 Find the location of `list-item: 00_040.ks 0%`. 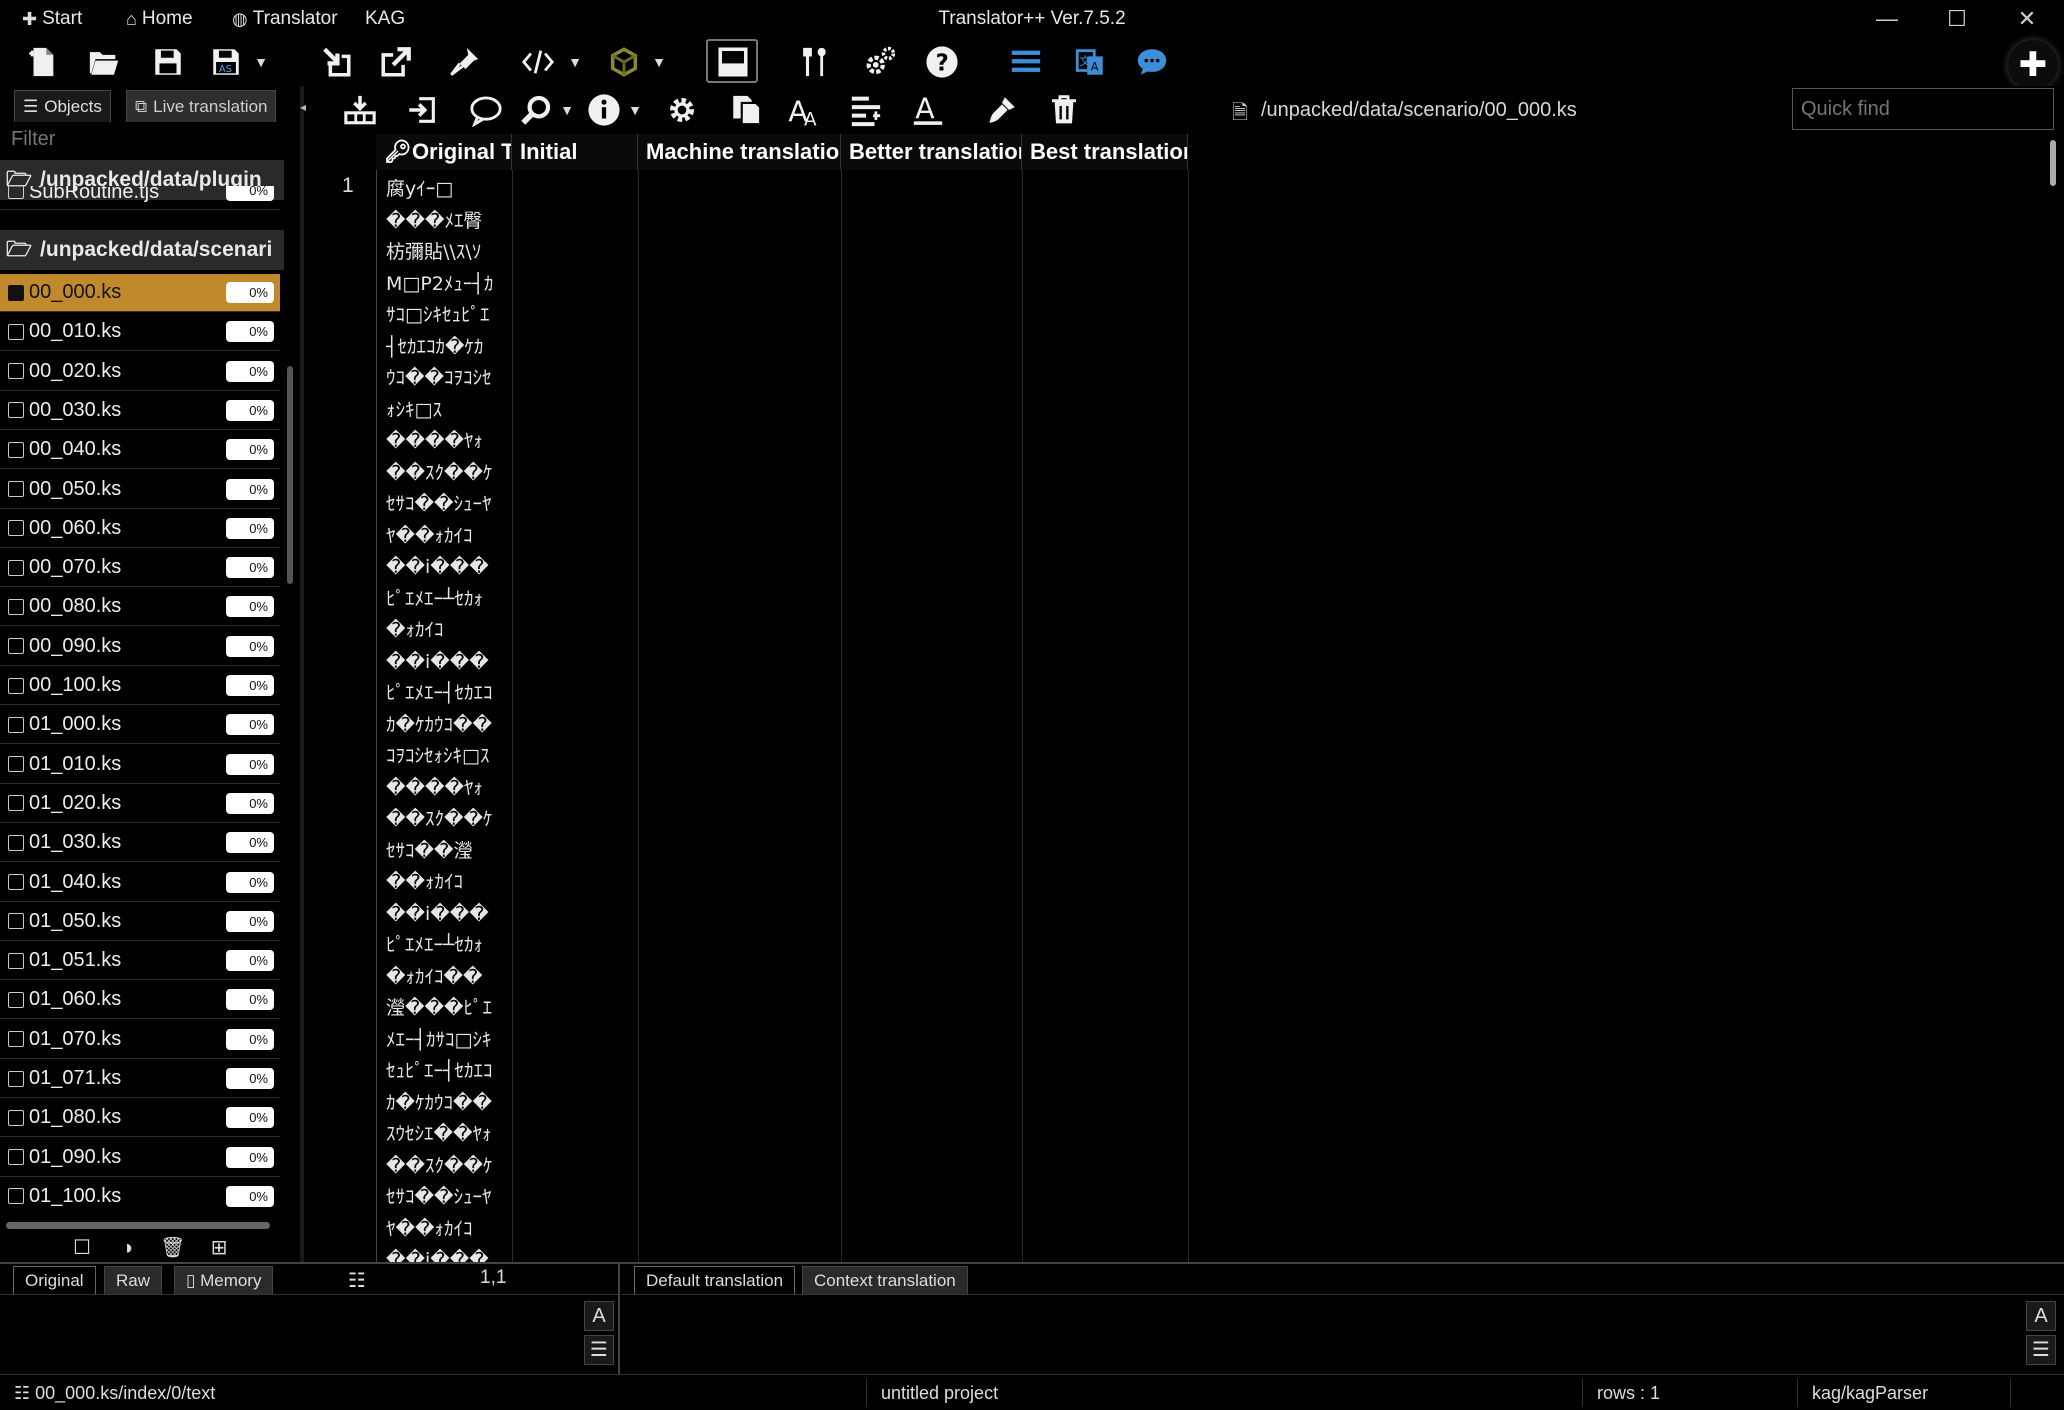

list-item: 00_040.ks 0% is located at coordinates (140, 450).